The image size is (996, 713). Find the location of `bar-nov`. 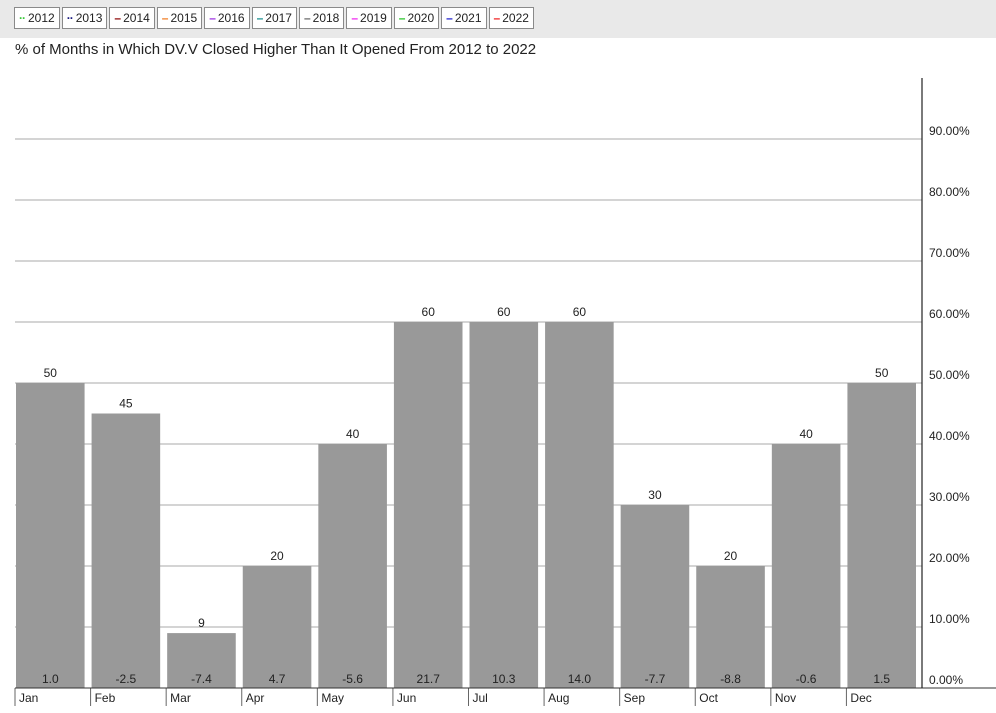

bar-nov is located at coordinates (806, 566).